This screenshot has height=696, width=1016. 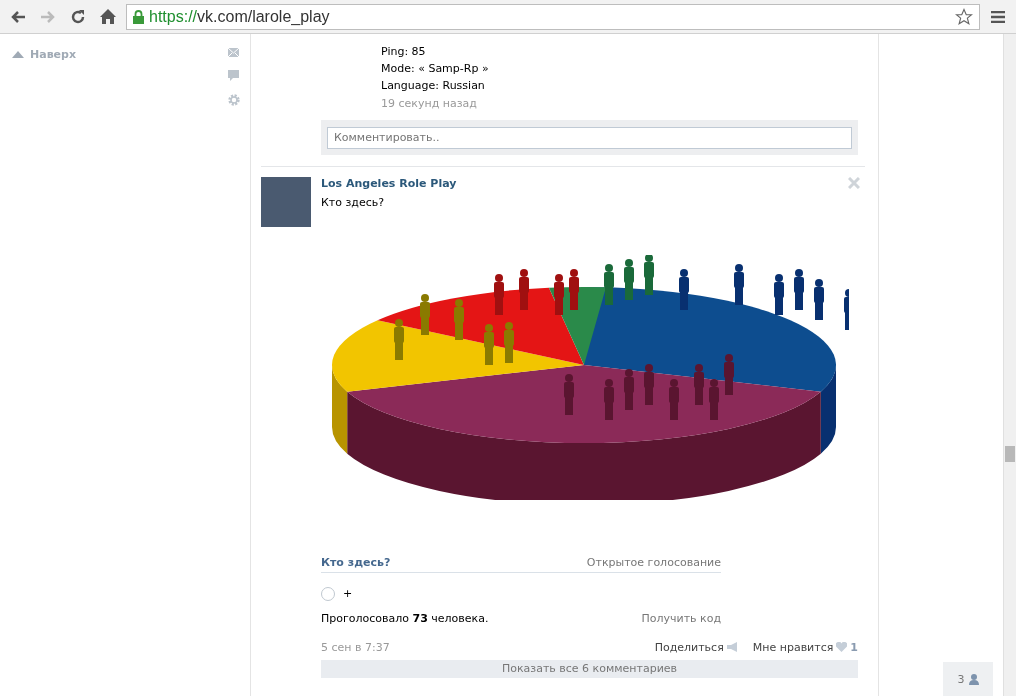 What do you see at coordinates (854, 182) in the screenshot?
I see `close-button` at bounding box center [854, 182].